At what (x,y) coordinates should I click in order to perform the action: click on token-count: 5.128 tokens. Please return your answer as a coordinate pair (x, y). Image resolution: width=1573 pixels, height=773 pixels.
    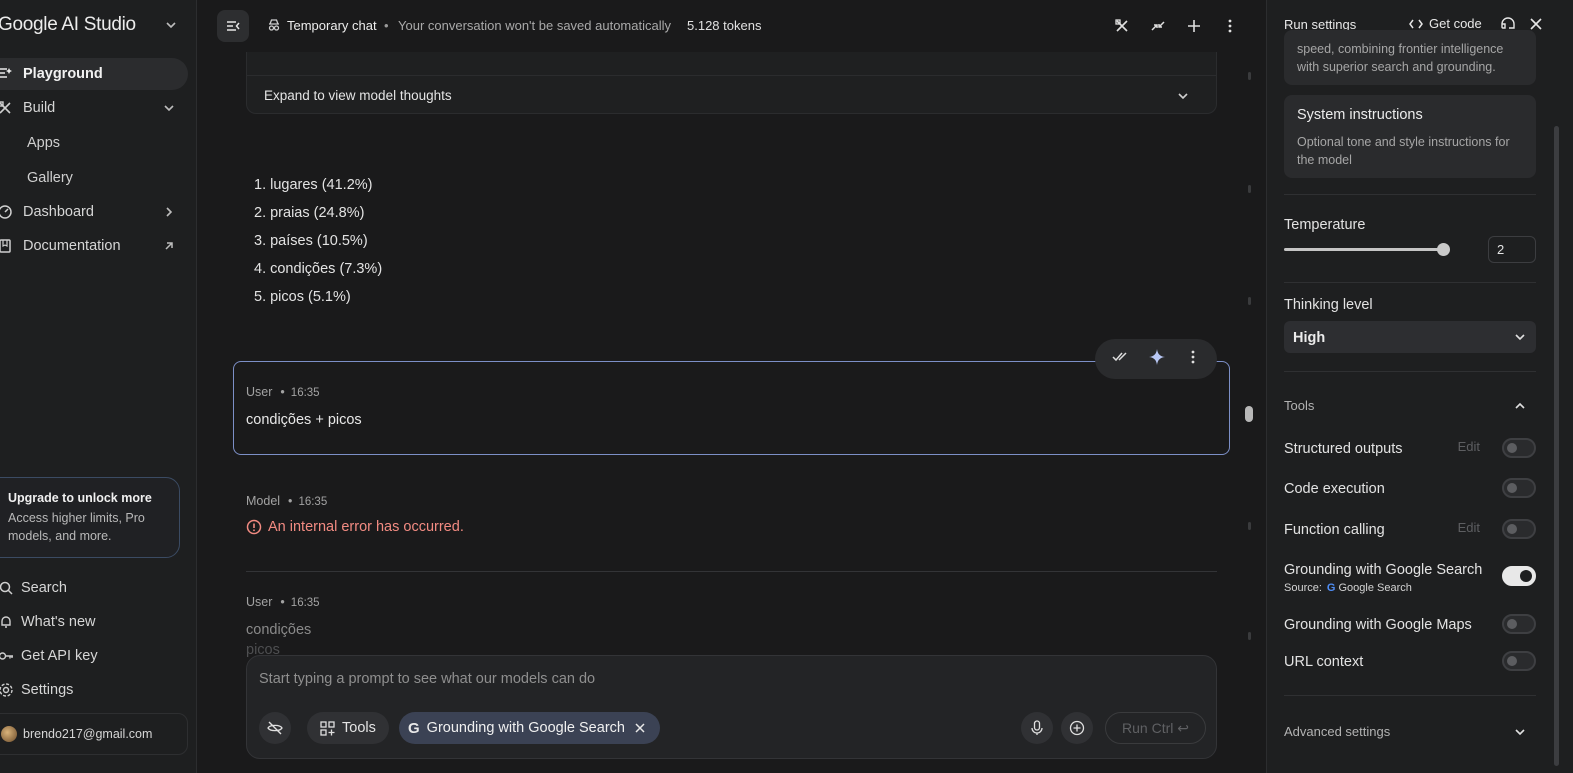
    Looking at the image, I should click on (724, 25).